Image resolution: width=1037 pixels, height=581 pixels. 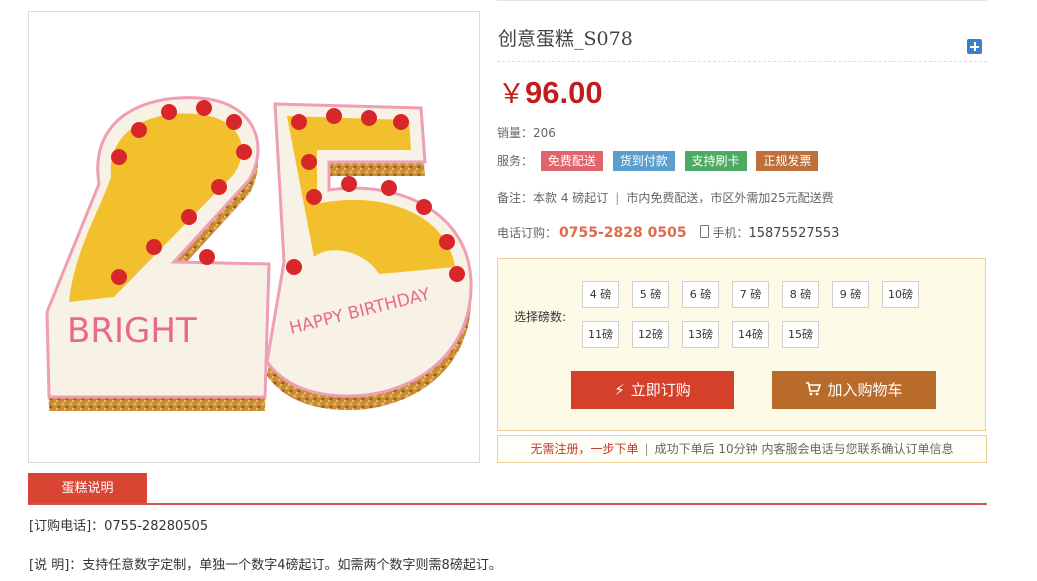 What do you see at coordinates (515, 198) in the screenshot?
I see `note-label: 备注：` at bounding box center [515, 198].